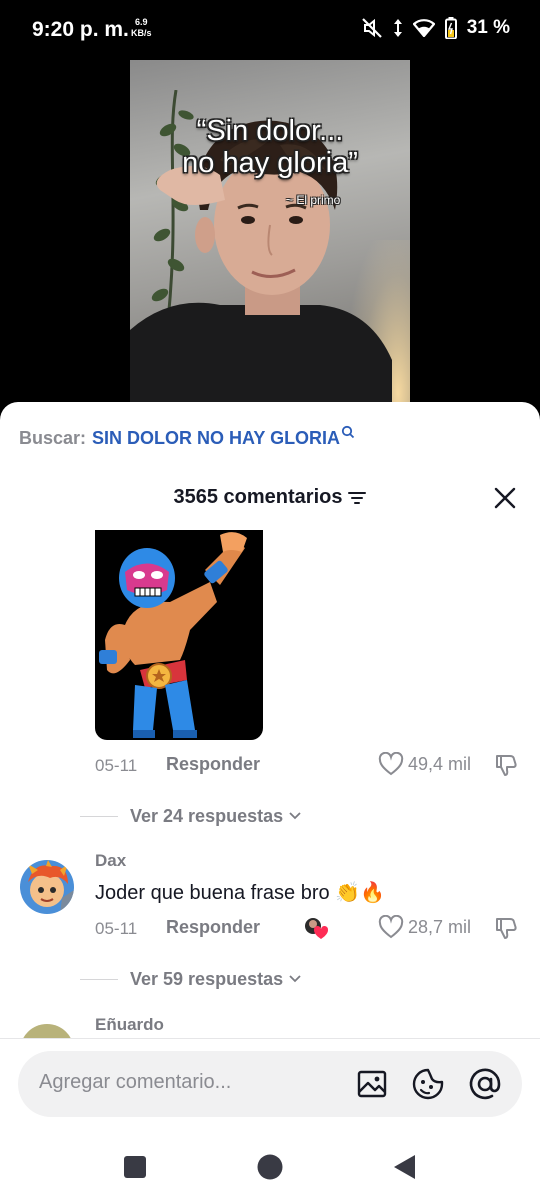  Describe the element at coordinates (488, 27) in the screenshot. I see `battery-percent: 31 %` at that location.